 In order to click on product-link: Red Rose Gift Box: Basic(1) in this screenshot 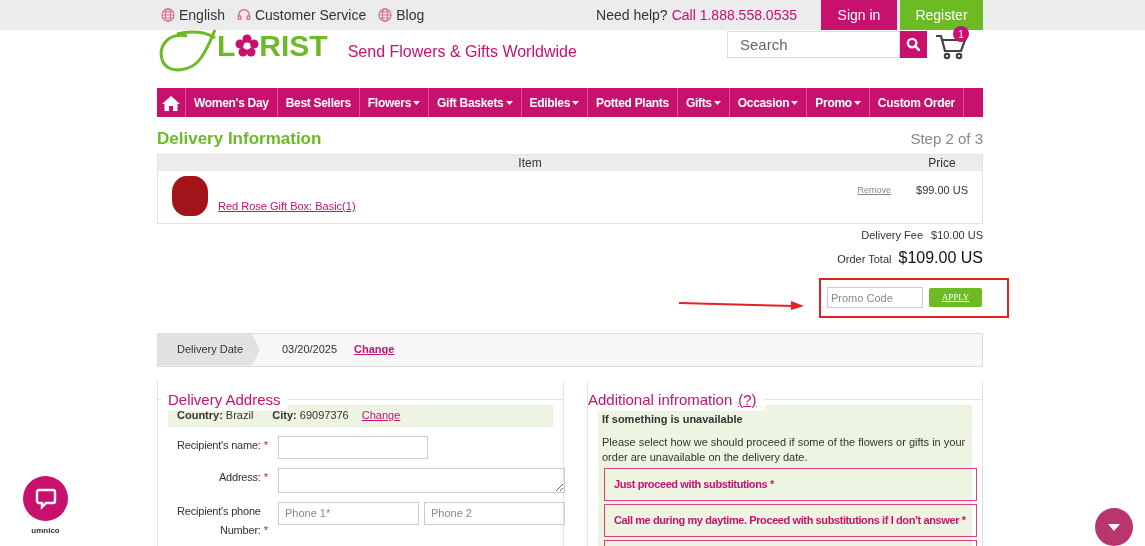, I will do `click(287, 206)`.